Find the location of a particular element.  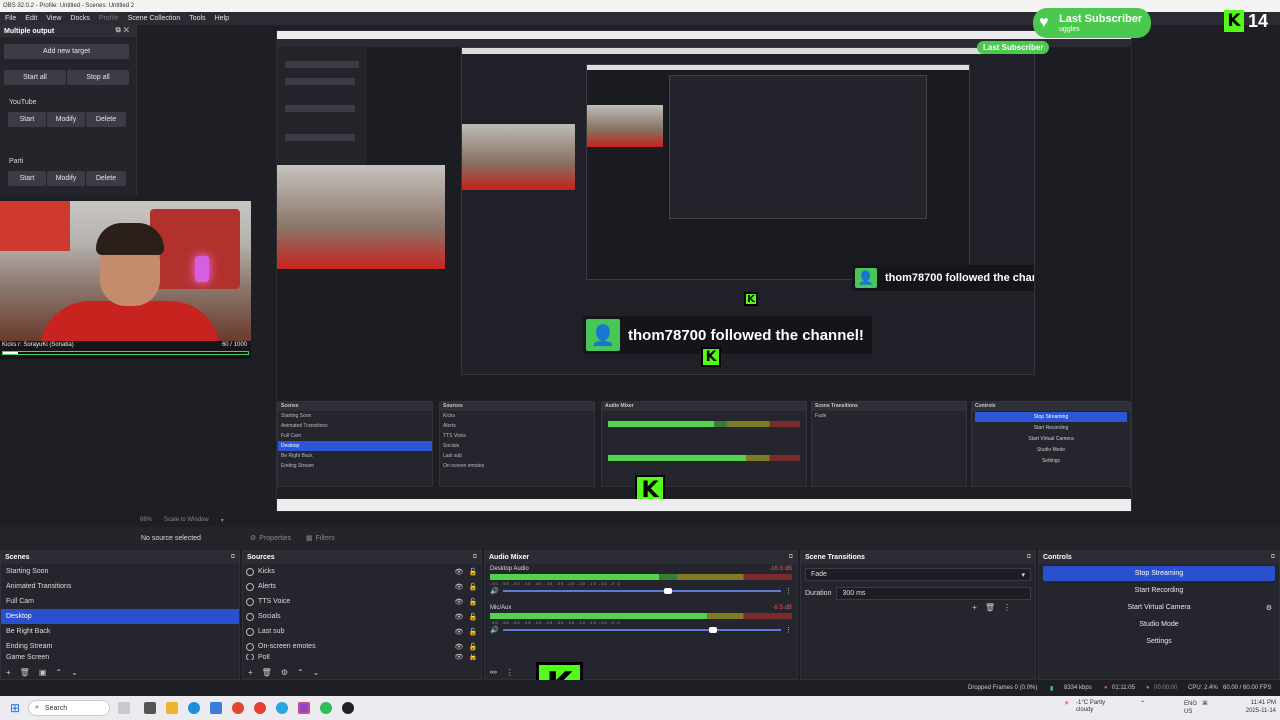

menu-view: View is located at coordinates (53, 20).